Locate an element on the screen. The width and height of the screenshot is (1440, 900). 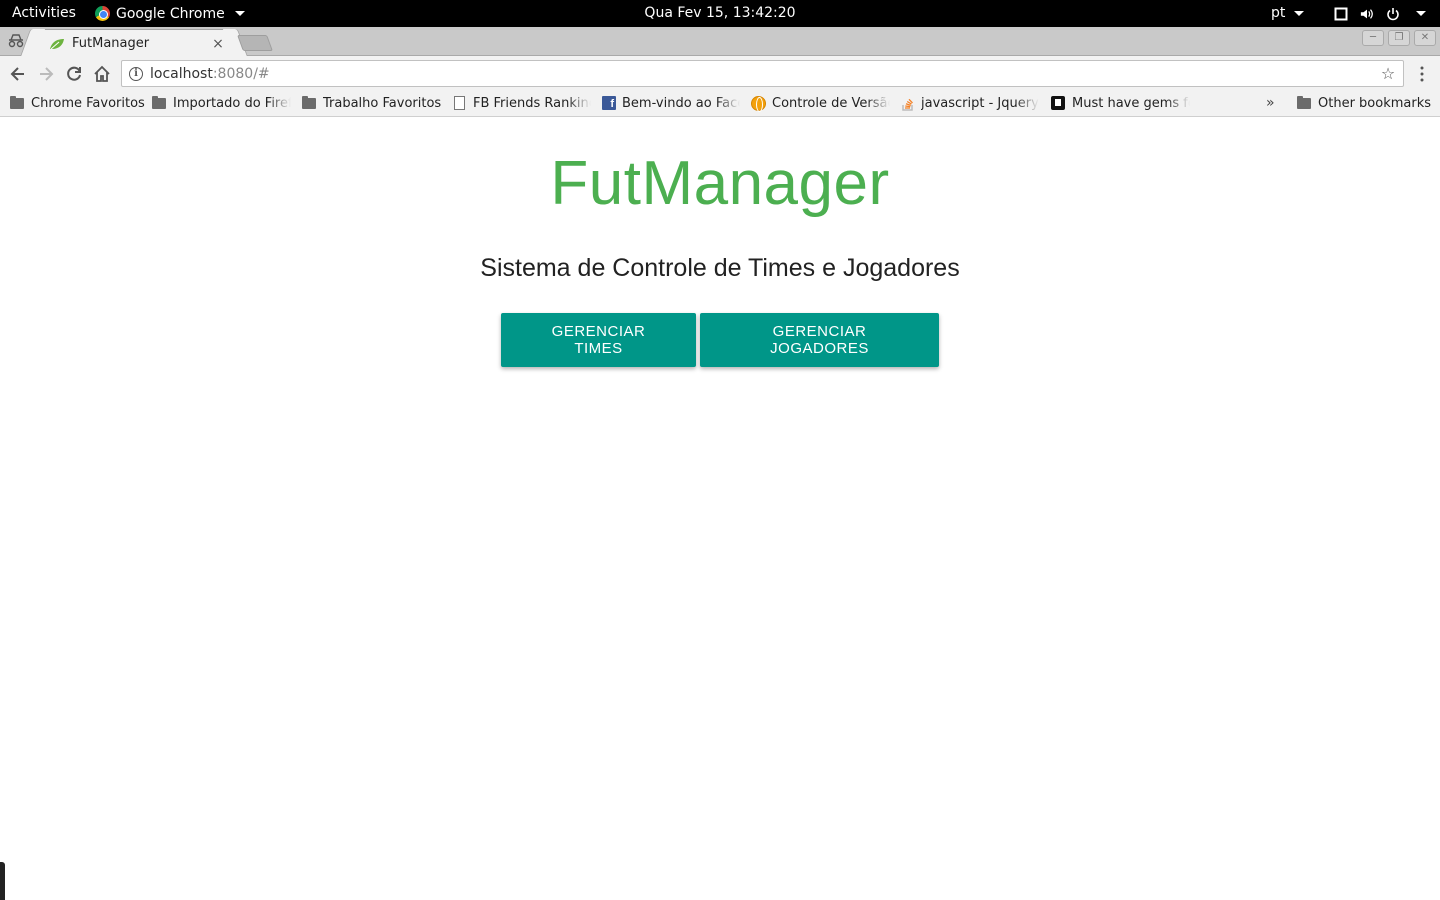
bookmark-must-have-gems: Must have gems fo is located at coordinates (1120, 103).